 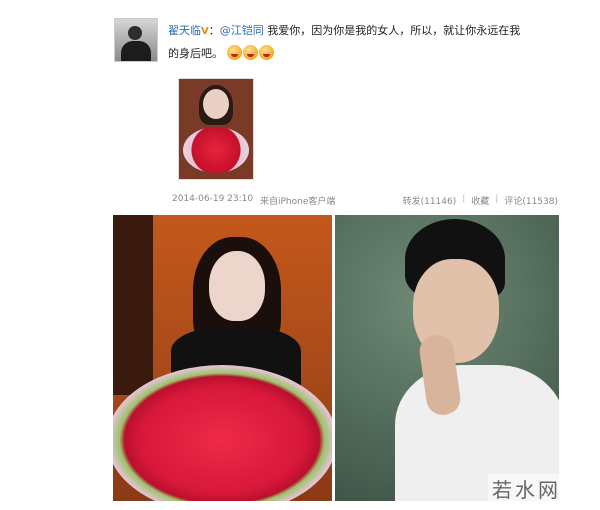 What do you see at coordinates (214, 30) in the screenshot?
I see `colon: ：` at bounding box center [214, 30].